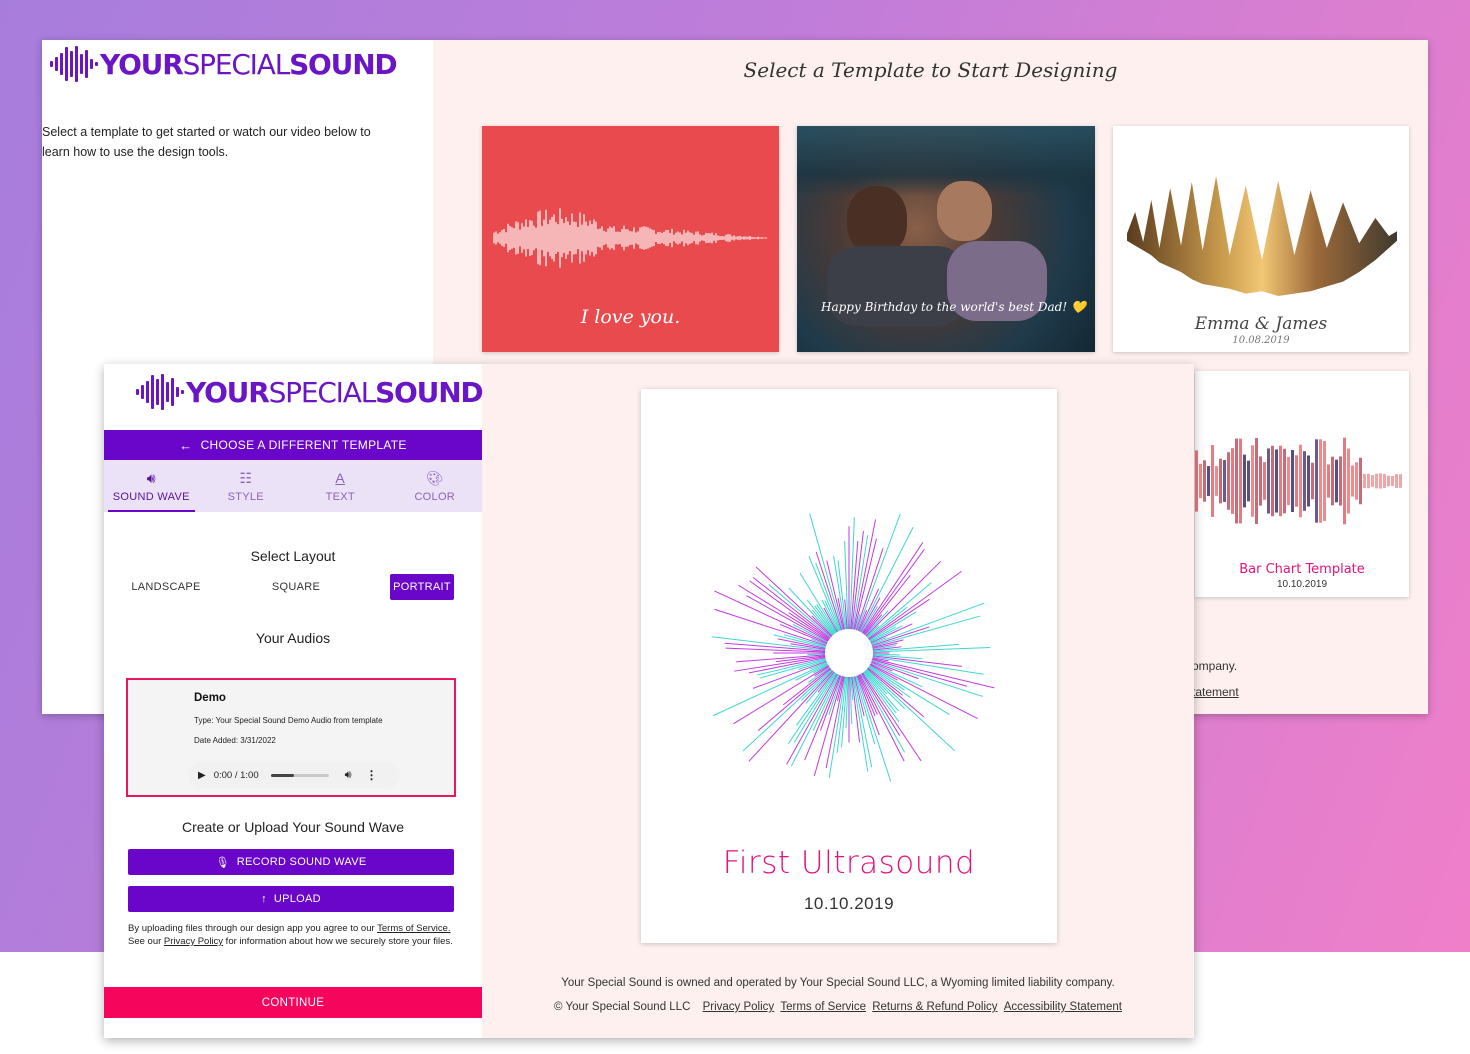 The image size is (1470, 1054). Describe the element at coordinates (849, 904) in the screenshot. I see `preview-date: 10.10.2019` at that location.